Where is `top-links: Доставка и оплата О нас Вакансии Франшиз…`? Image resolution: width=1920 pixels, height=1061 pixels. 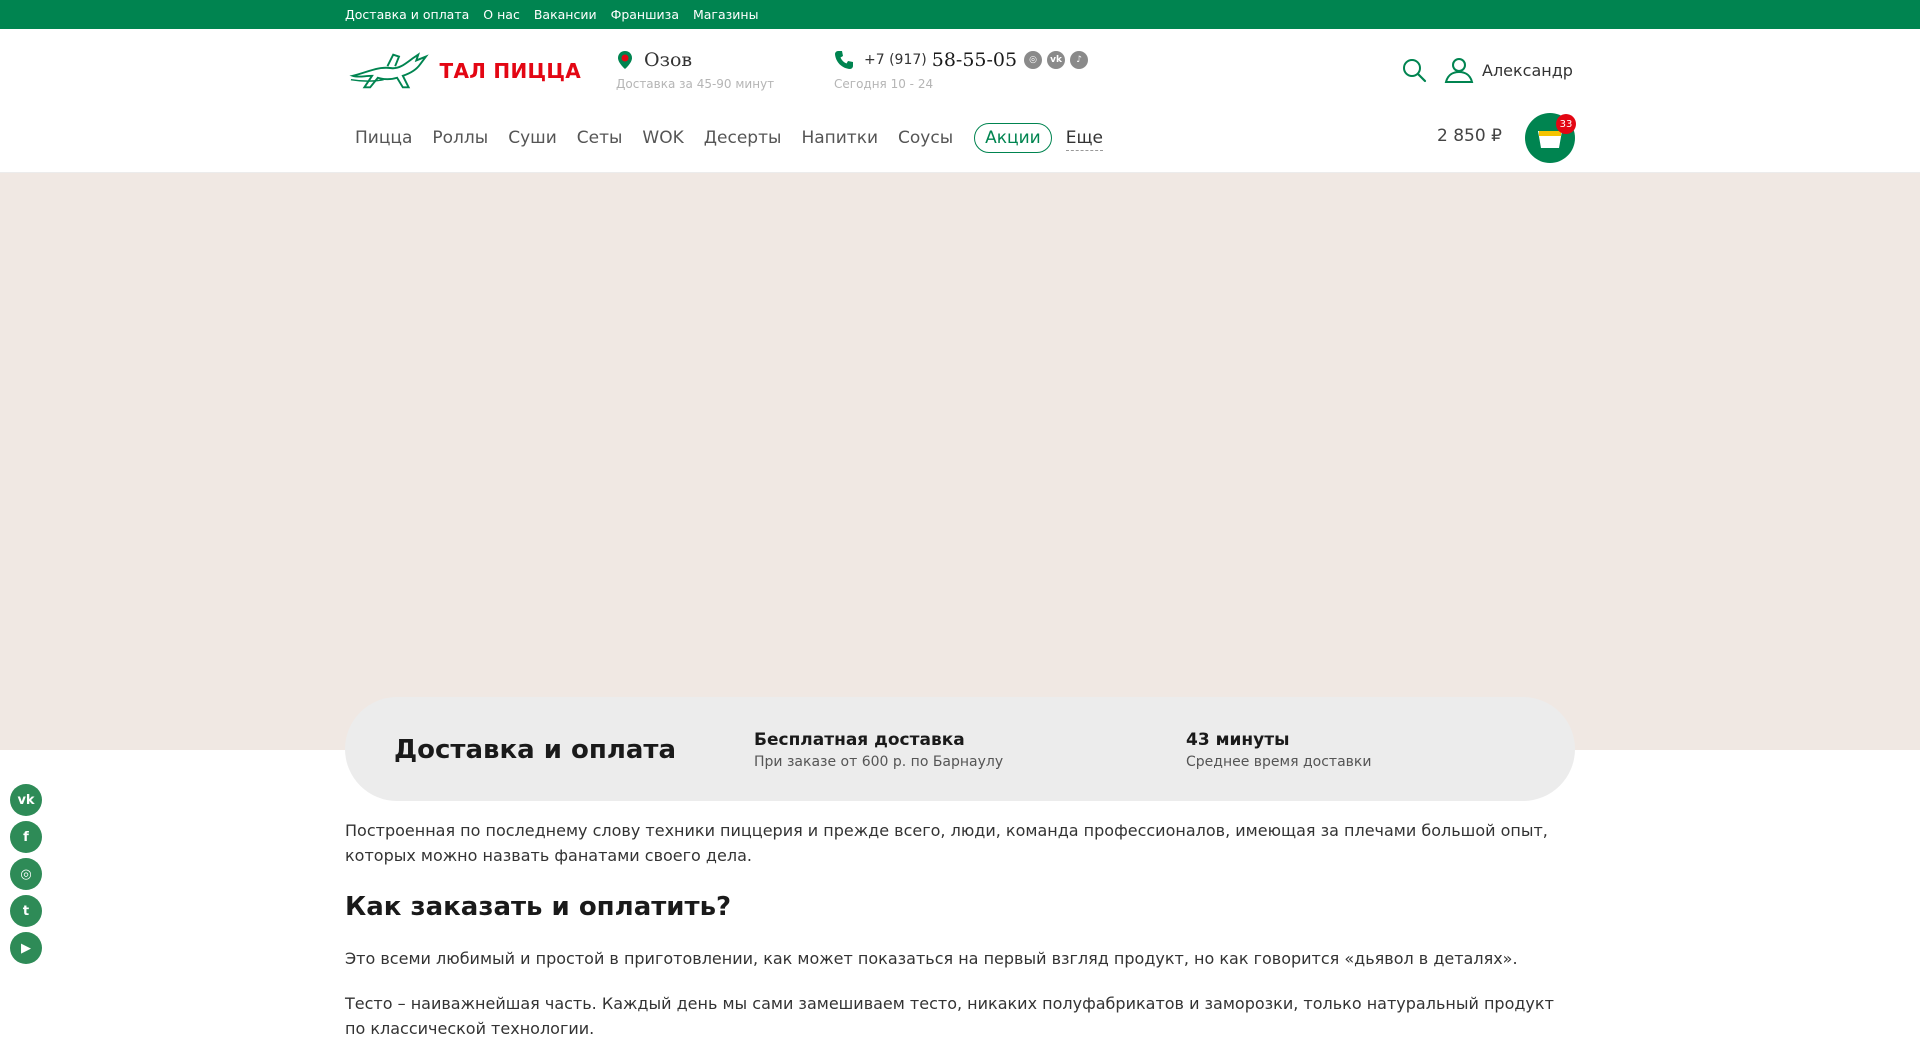
top-links: Доставка и оплата О нас Вакансии Франшиз… is located at coordinates (558, 14).